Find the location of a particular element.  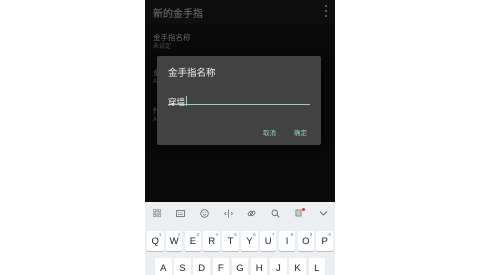

key-p: P0 is located at coordinates (324, 241).